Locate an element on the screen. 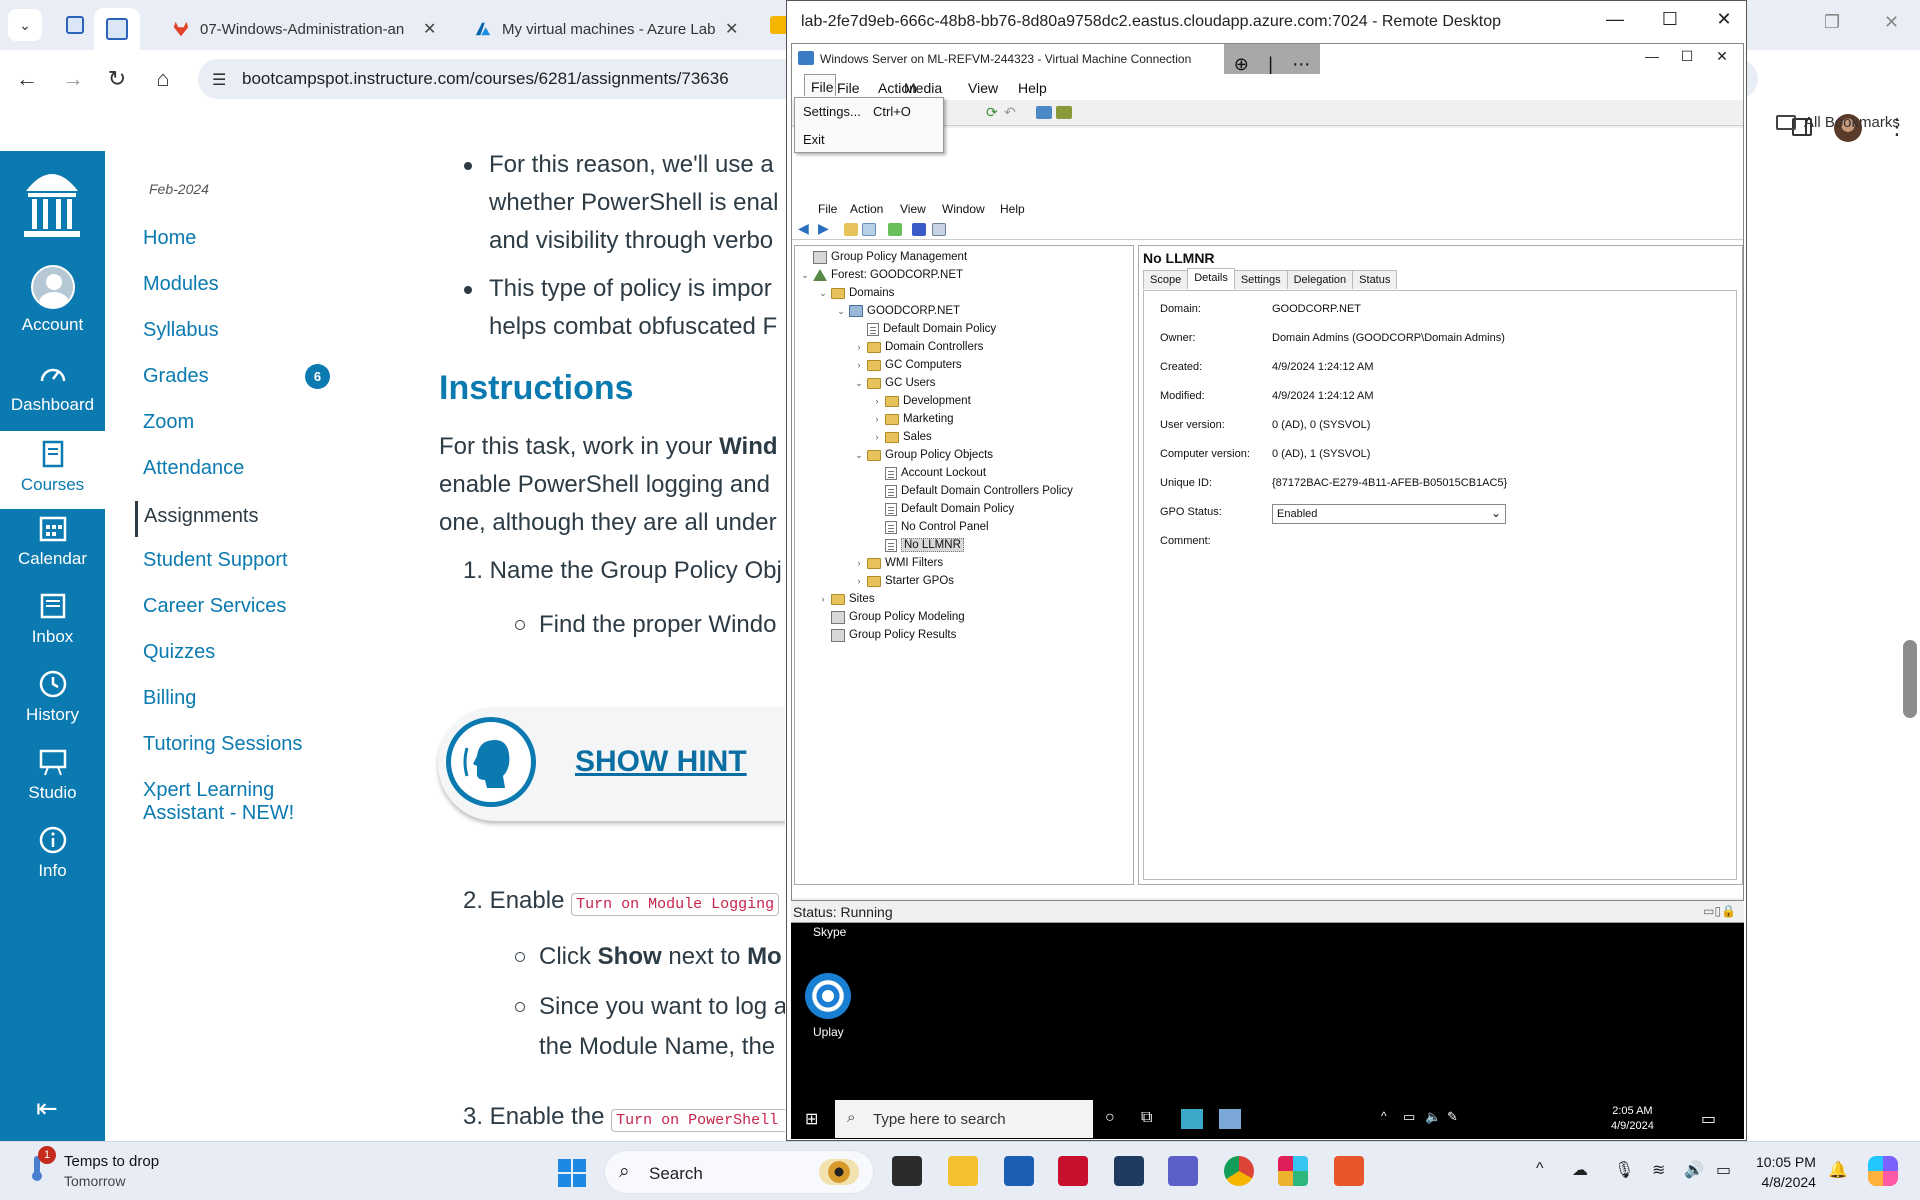 Image resolution: width=1920 pixels, height=1200 pixels. course-nav-assignments: Assignments is located at coordinates (197, 519).